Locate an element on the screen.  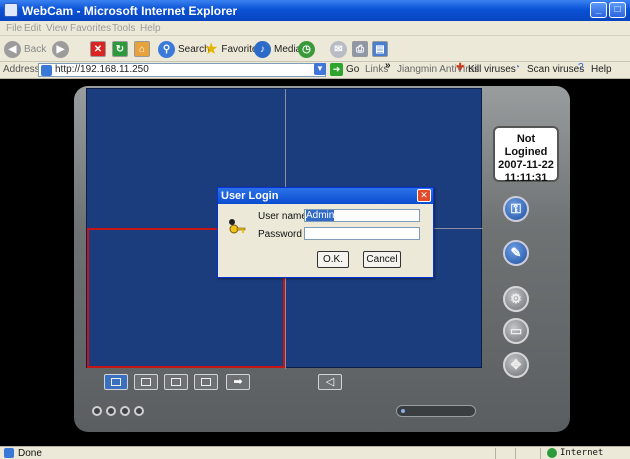
page-icon is located at coordinates (46, 70).